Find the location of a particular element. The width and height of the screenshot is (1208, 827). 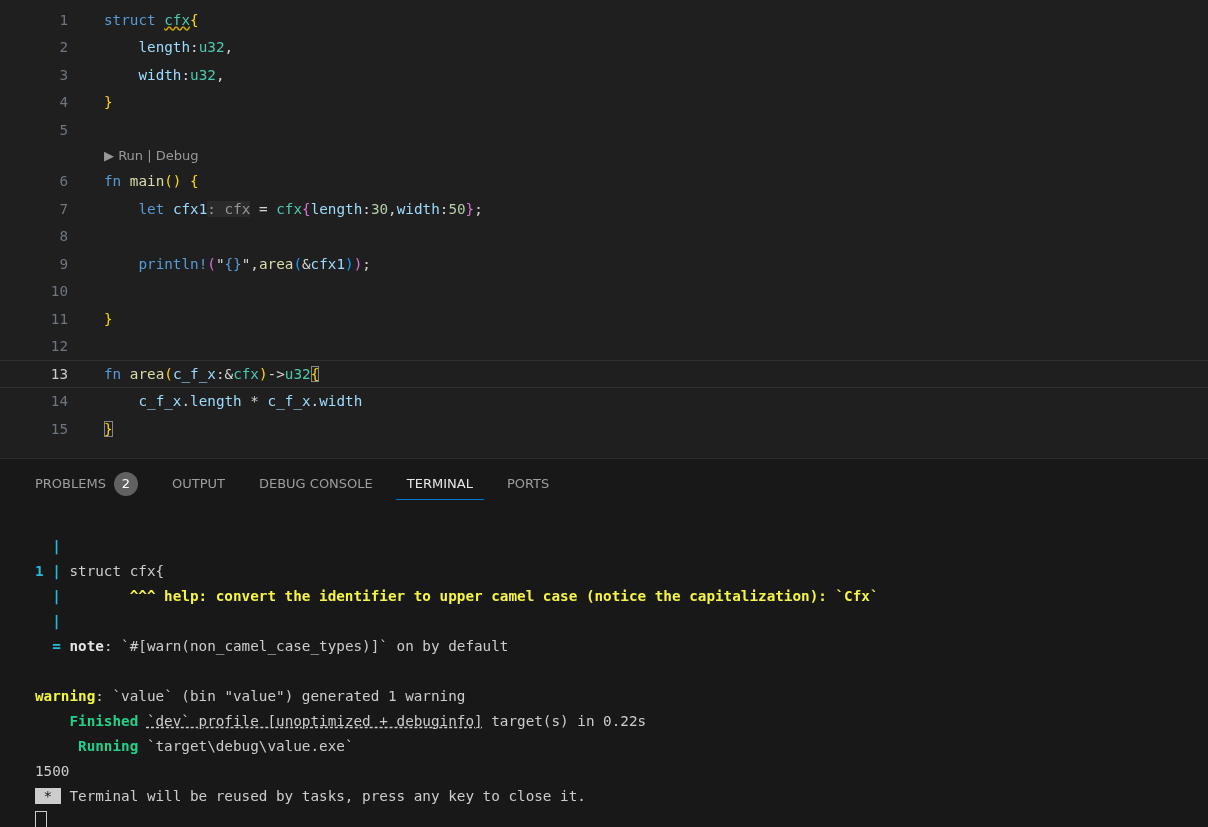

code-line: fn main() { is located at coordinates (151, 181).